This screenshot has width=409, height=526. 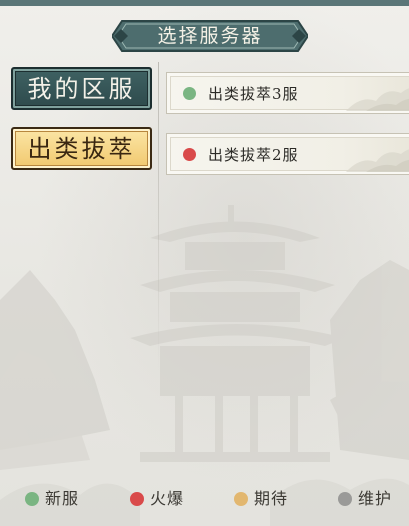 I want to click on legend-label: 维护, so click(x=375, y=498).